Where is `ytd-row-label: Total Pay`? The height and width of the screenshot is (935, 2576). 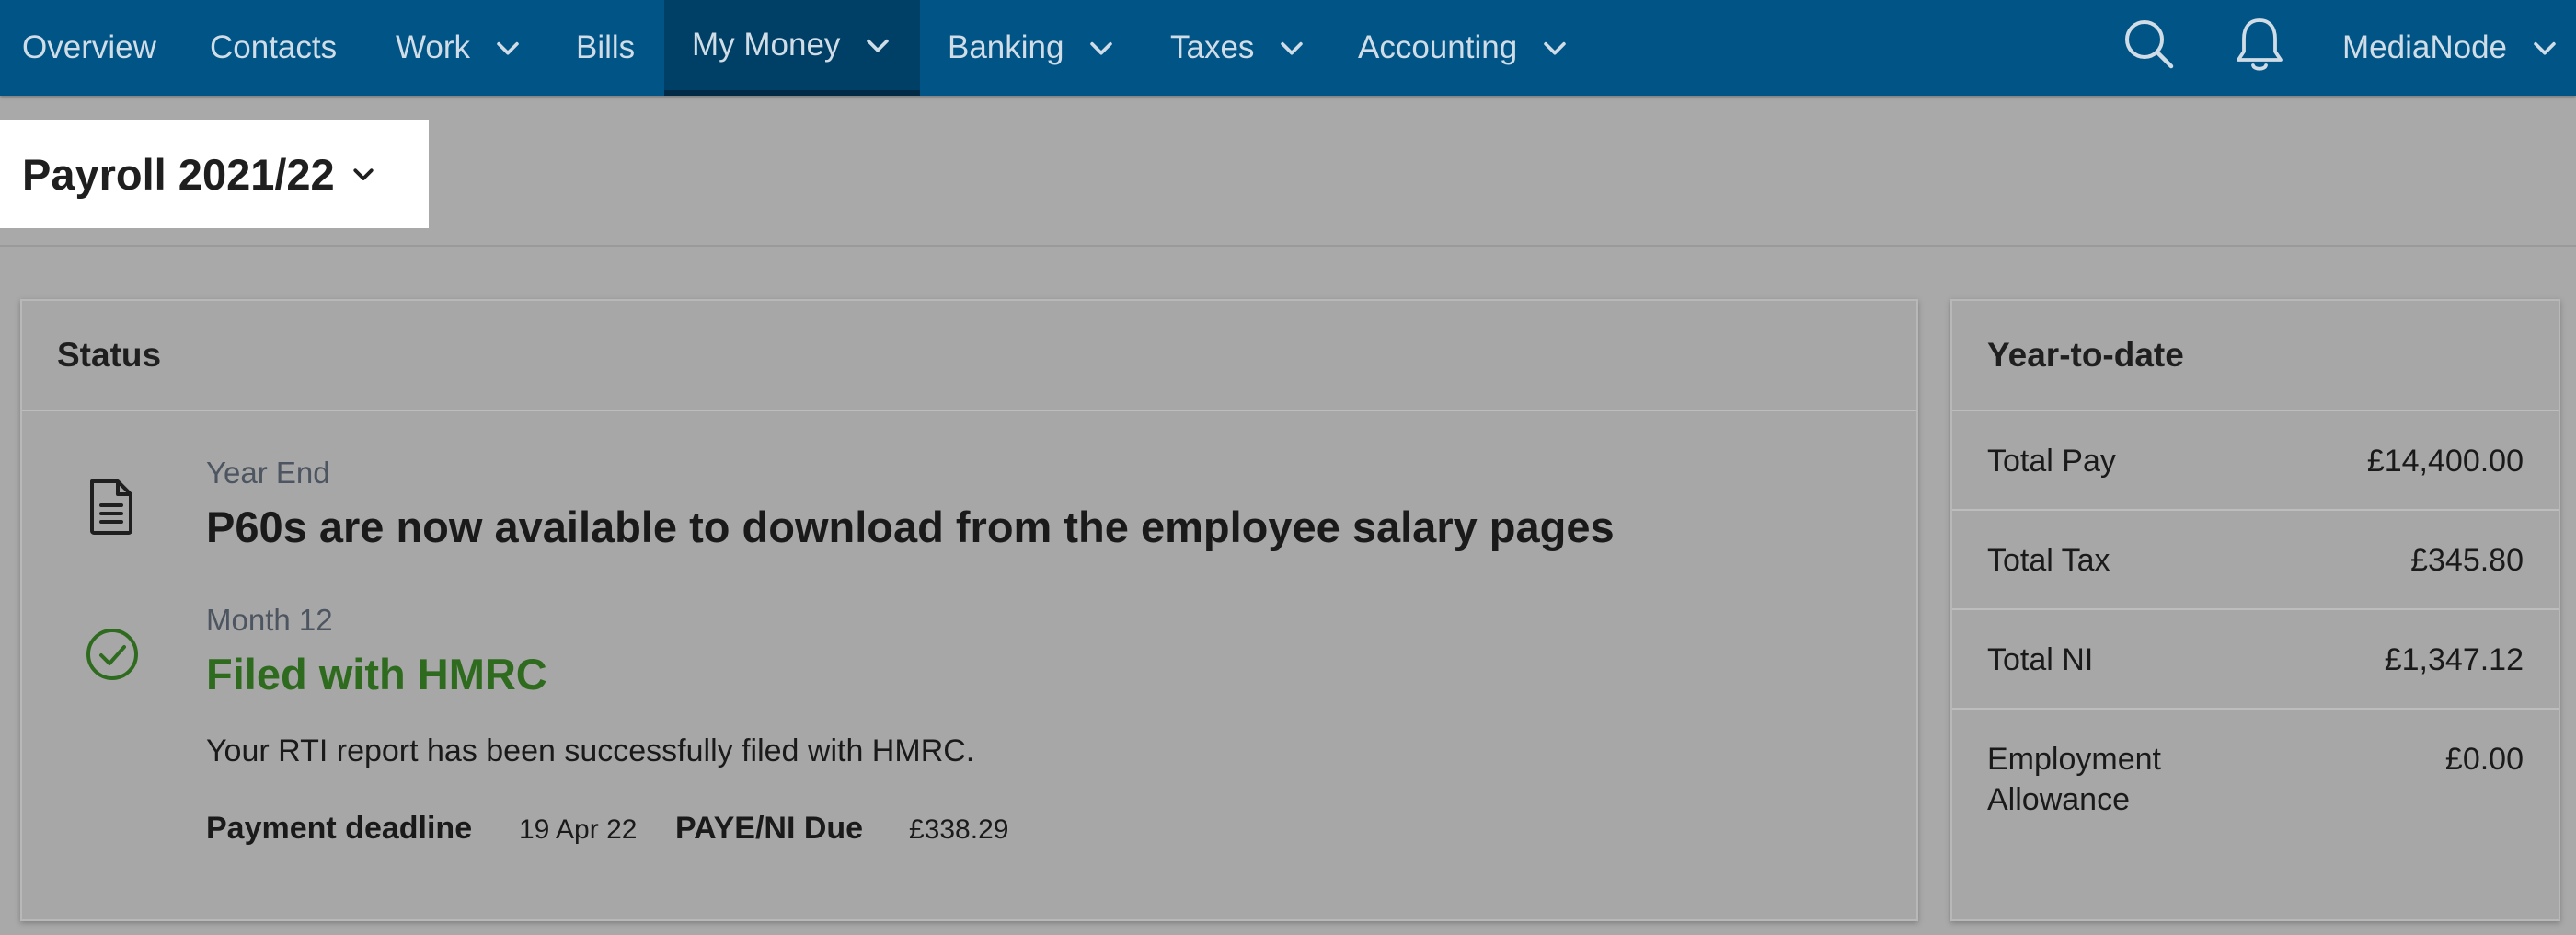
ytd-row-label: Total Pay is located at coordinates (2051, 462).